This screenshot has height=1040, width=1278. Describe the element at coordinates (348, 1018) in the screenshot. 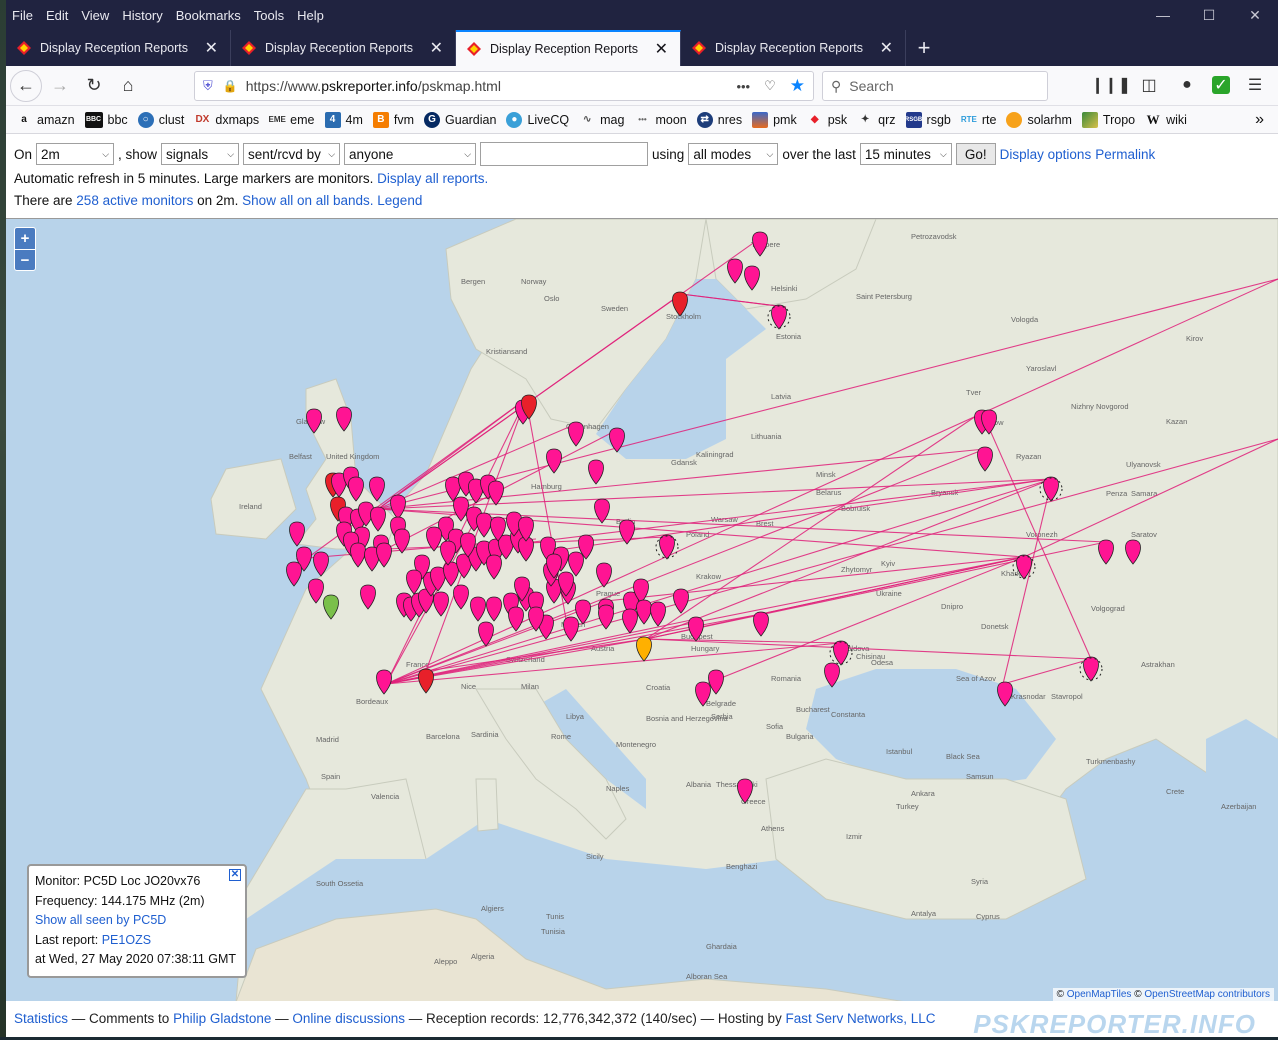

I see `discussions-link: Online discussions` at that location.